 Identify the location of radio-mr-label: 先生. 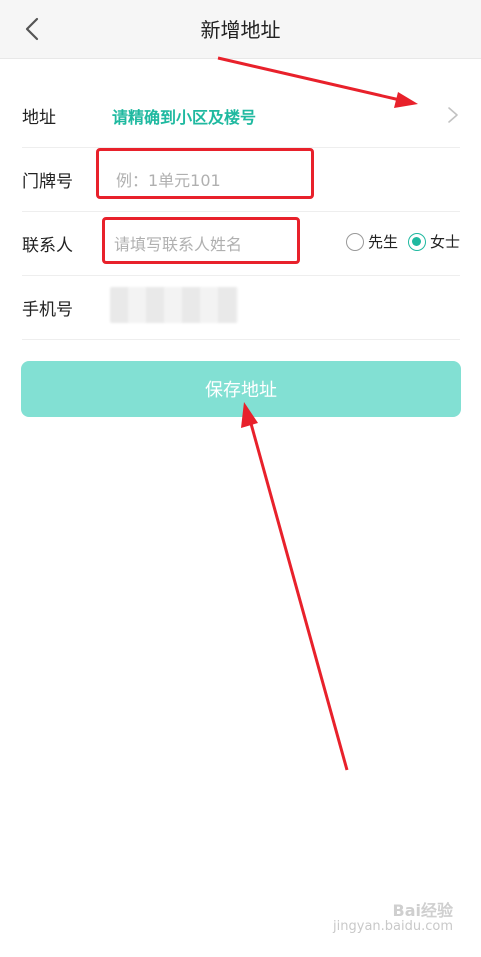
(382, 242).